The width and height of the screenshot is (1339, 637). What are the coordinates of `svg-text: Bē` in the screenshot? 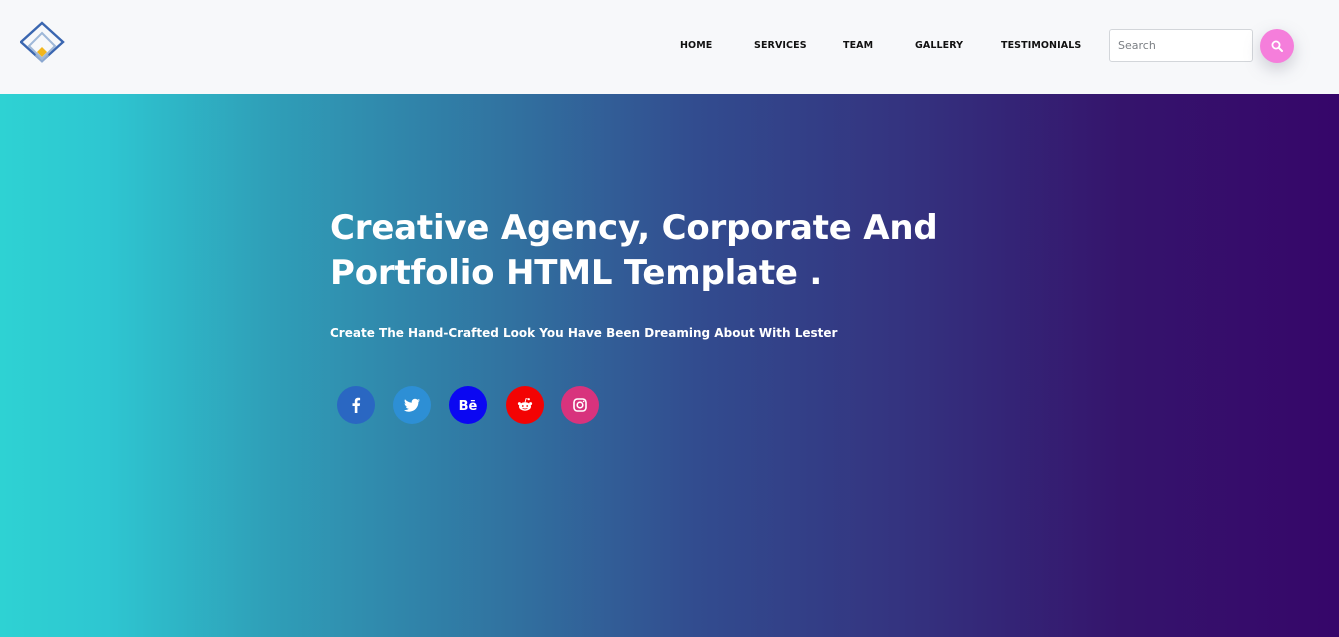 It's located at (468, 406).